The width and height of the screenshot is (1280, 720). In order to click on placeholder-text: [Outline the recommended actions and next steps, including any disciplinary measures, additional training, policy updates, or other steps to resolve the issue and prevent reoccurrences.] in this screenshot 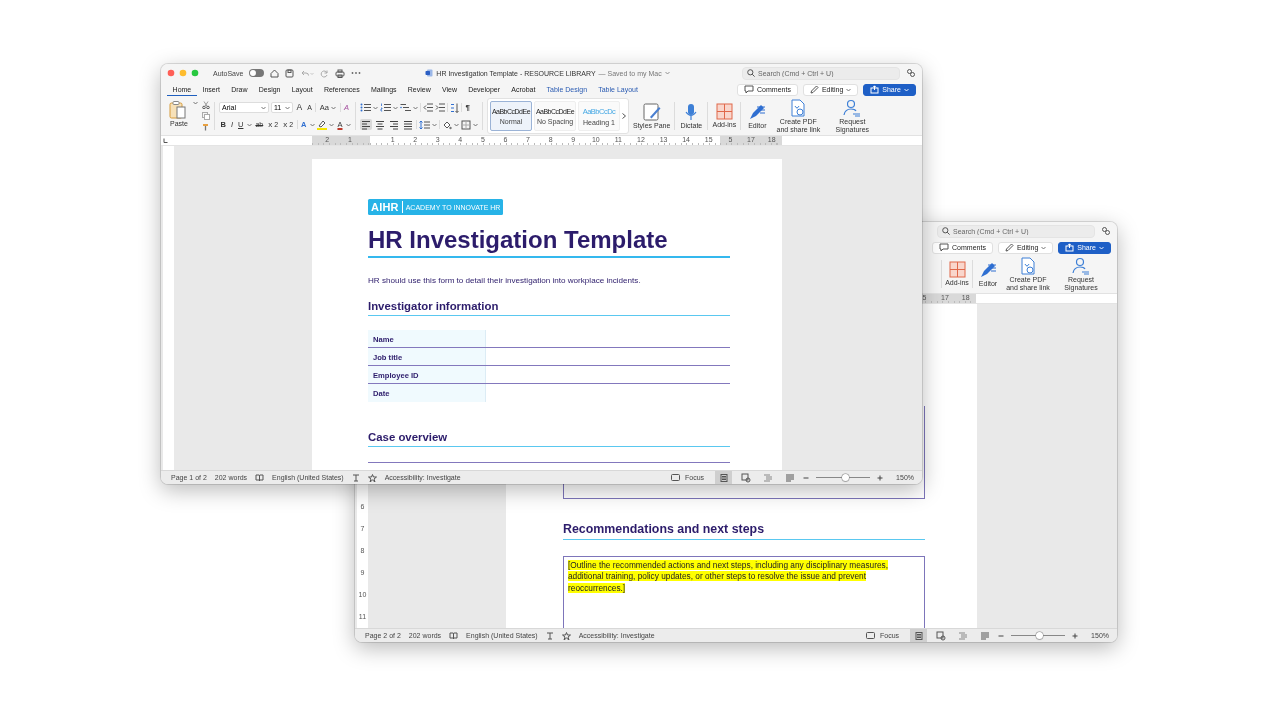, I will do `click(729, 577)`.